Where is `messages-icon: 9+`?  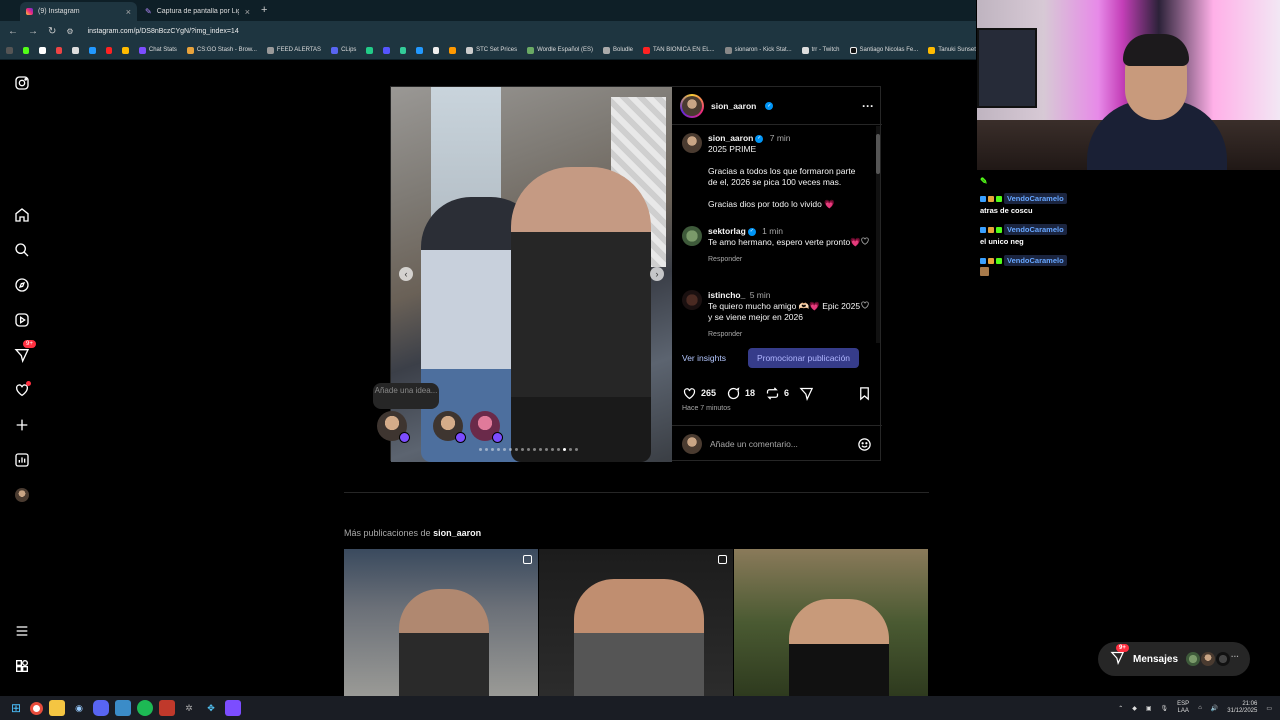 messages-icon: 9+ is located at coordinates (24, 352).